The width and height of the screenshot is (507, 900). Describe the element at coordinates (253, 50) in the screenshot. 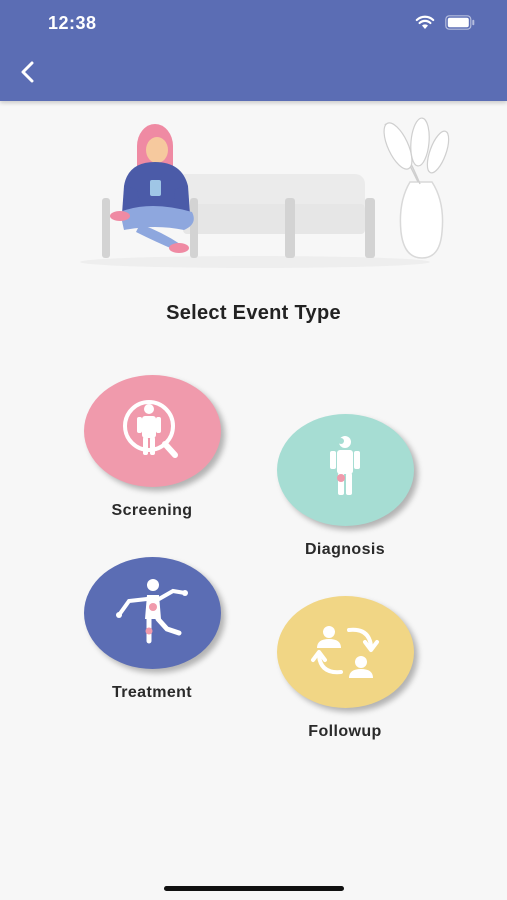

I see `app-bar: 12:38` at that location.